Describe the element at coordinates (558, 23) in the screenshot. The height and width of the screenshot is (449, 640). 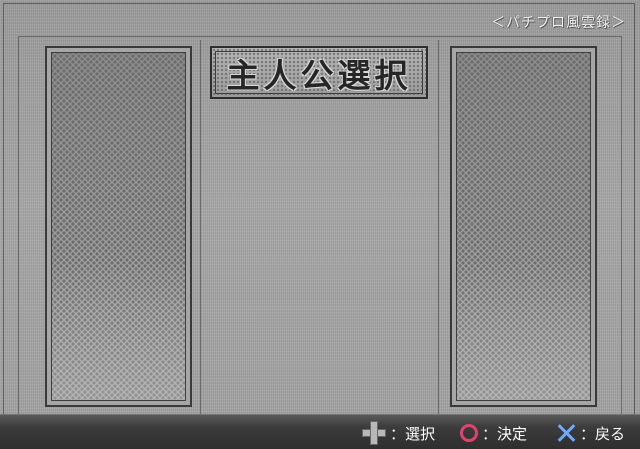
I see `game-source-label: ＜パチプロ風雲録＞` at that location.